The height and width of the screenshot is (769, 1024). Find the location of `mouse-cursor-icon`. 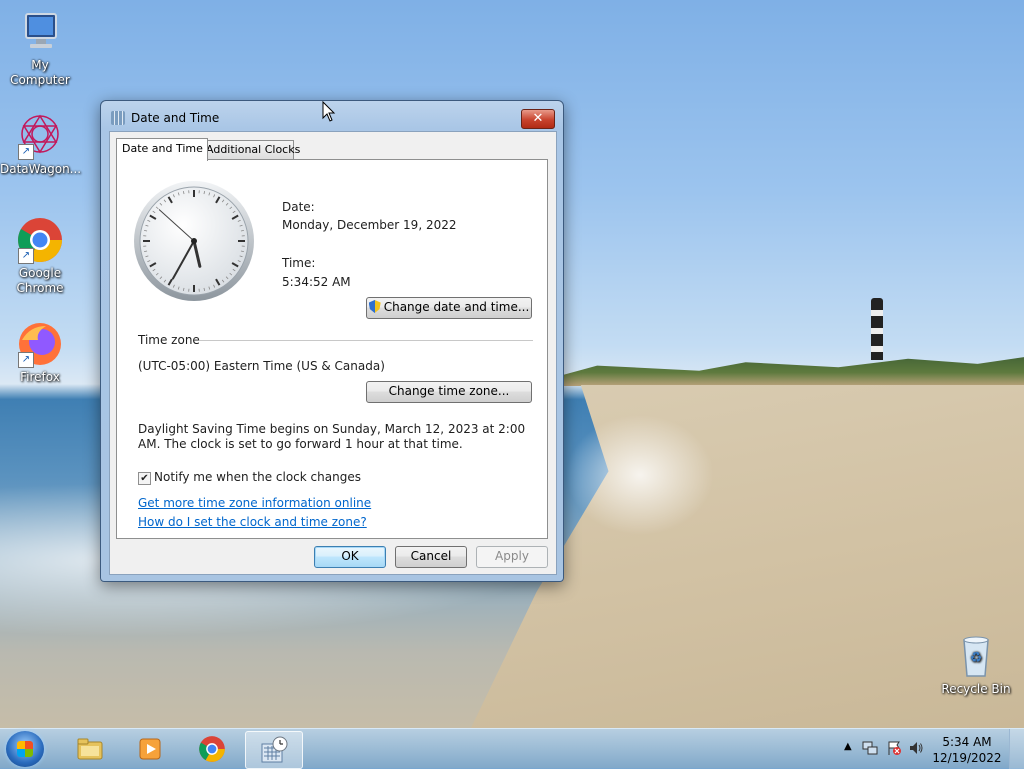

mouse-cursor-icon is located at coordinates (329, 112).